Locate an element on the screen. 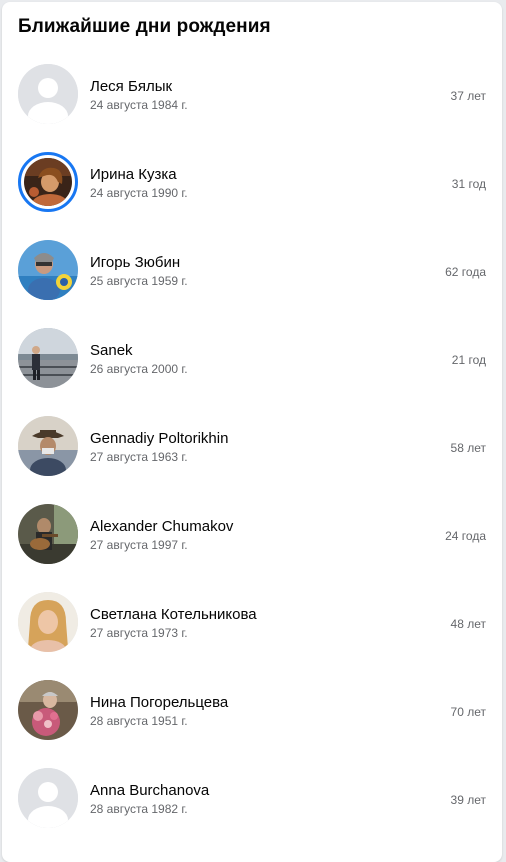 Image resolution: width=506 pixels, height=862 pixels. person-name: Игорь Зюбин is located at coordinates (135, 262).